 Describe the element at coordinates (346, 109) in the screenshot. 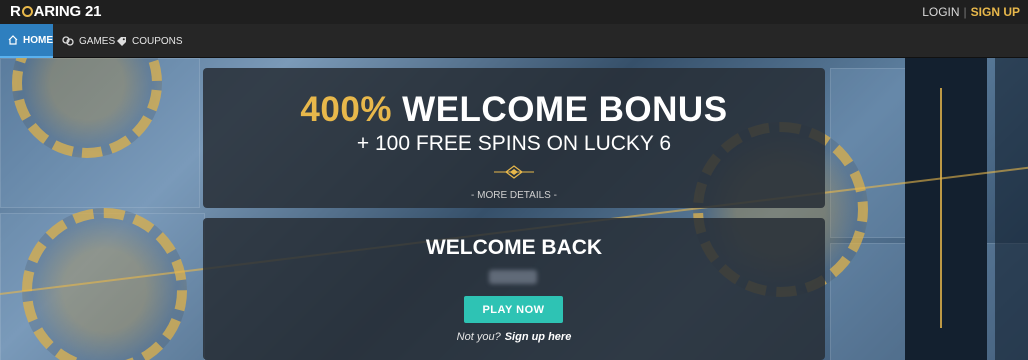

I see `bonus-percentage: 400%` at that location.